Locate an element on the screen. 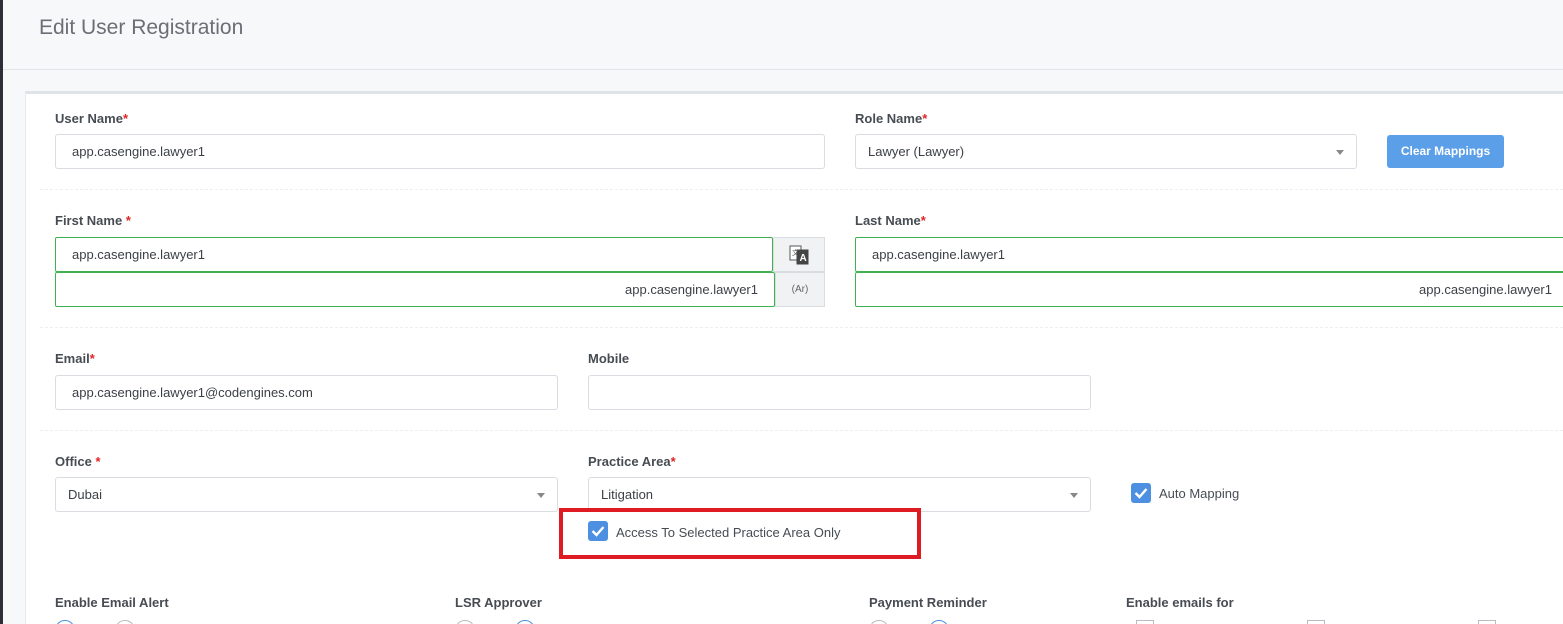 The height and width of the screenshot is (624, 1563). svg-text: 文 is located at coordinates (795, 252).